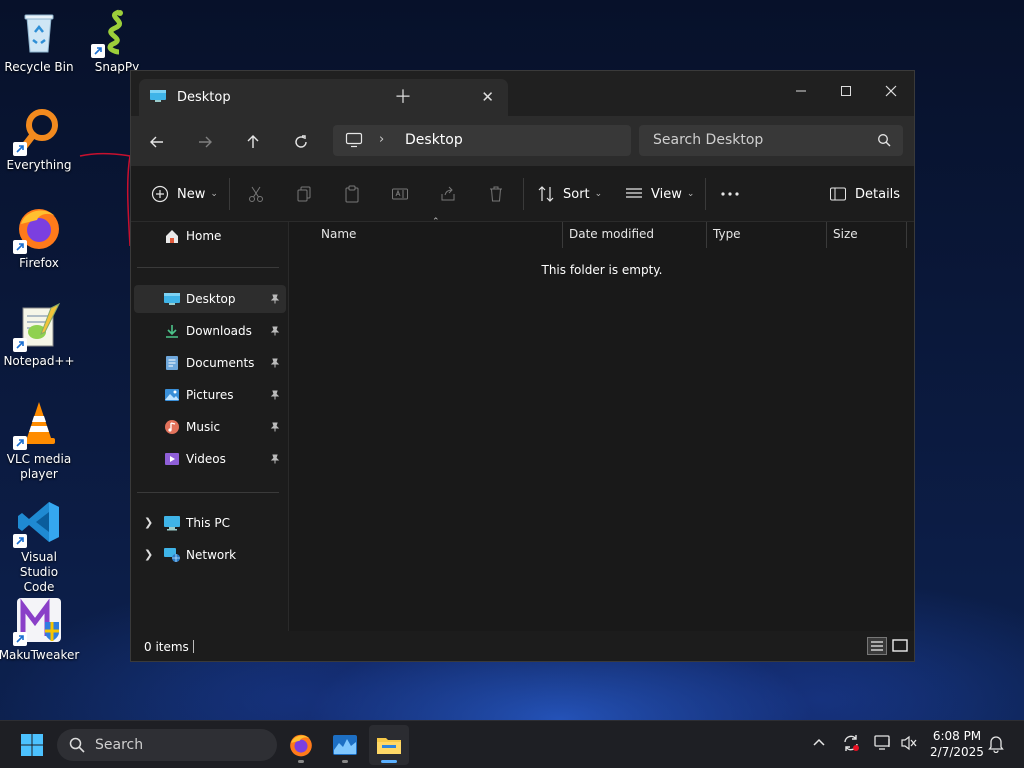 This screenshot has width=1024, height=768. Describe the element at coordinates (301, 745) in the screenshot. I see `taskbar-app-firefox` at that location.